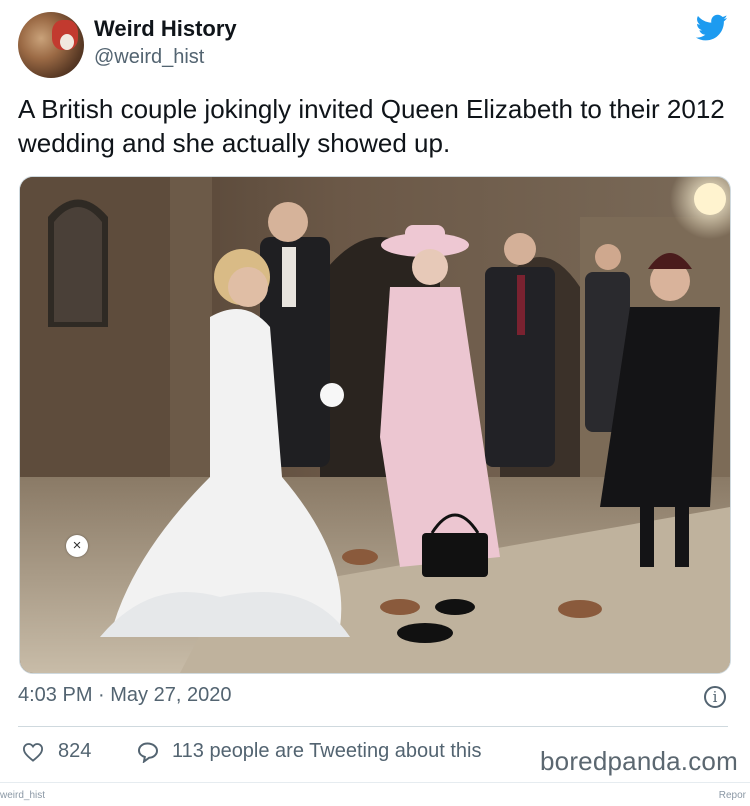 The width and height of the screenshot is (750, 806). What do you see at coordinates (732, 795) in the screenshot?
I see `footer-report: Repor` at bounding box center [732, 795].